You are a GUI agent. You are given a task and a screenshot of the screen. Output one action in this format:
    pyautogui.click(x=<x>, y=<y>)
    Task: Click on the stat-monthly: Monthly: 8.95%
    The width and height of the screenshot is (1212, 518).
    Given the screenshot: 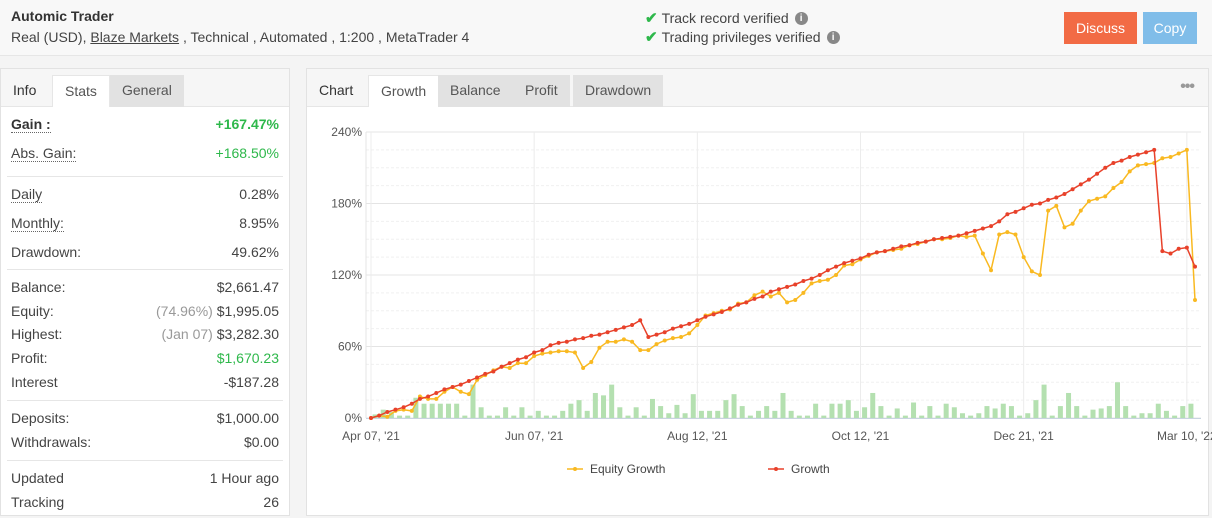 What is the action you would take?
    pyautogui.click(x=145, y=224)
    